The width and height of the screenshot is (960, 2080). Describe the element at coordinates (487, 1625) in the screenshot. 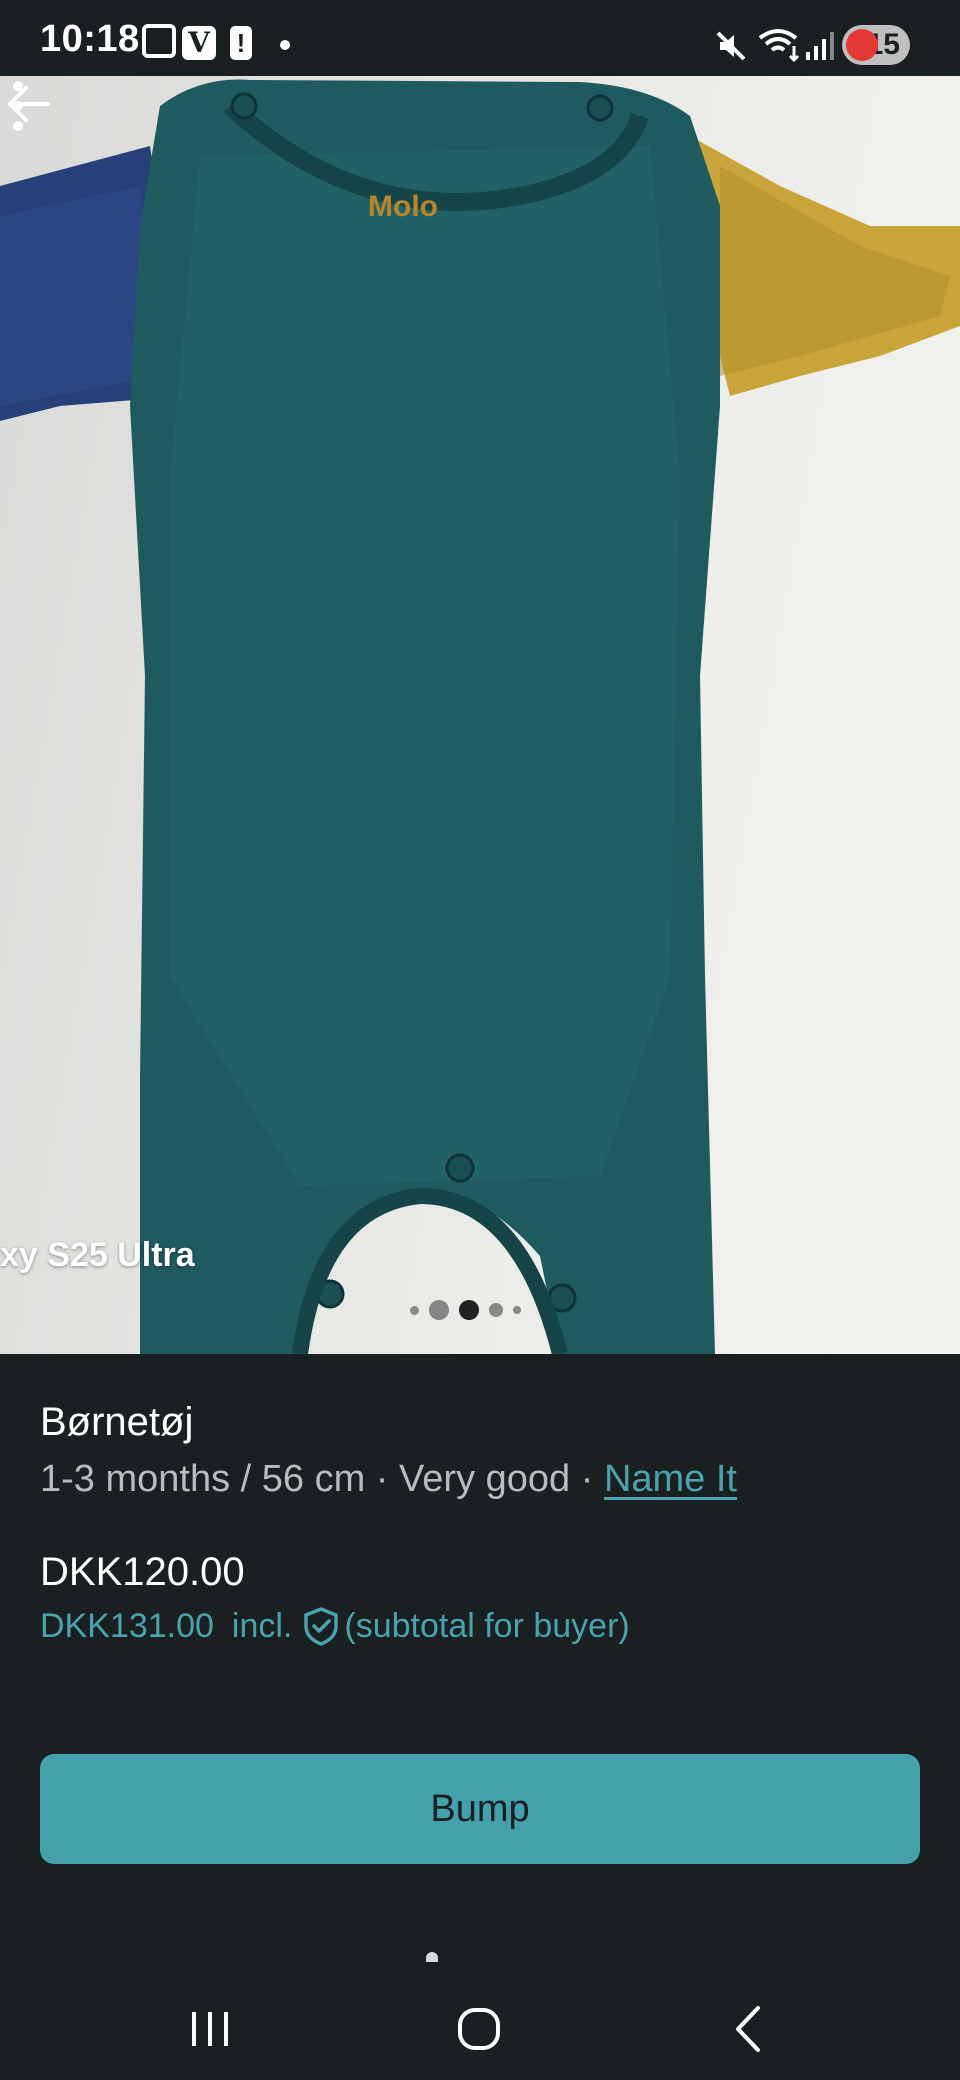

I see `buyer-price-note: (subtotal for buyer)` at that location.